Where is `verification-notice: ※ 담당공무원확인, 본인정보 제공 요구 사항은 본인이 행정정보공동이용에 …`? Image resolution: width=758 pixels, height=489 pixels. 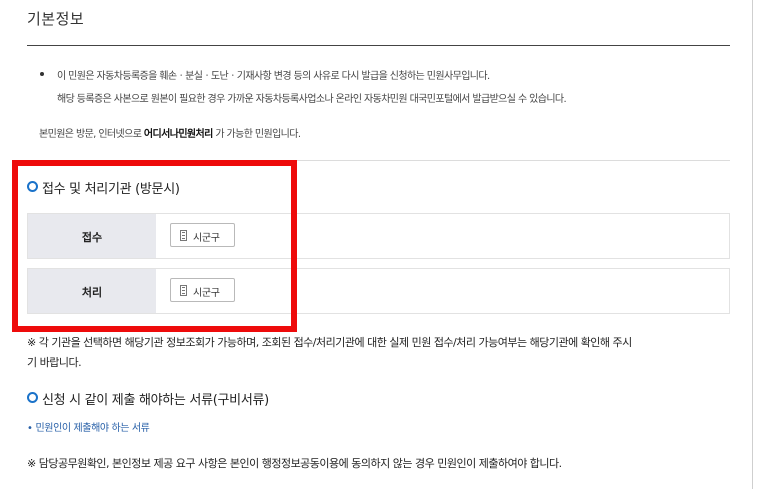
verification-notice: ※ 담당공무원확인, 본인정보 제공 요구 사항은 본인이 행정정보공동이용에 … is located at coordinates (294, 463).